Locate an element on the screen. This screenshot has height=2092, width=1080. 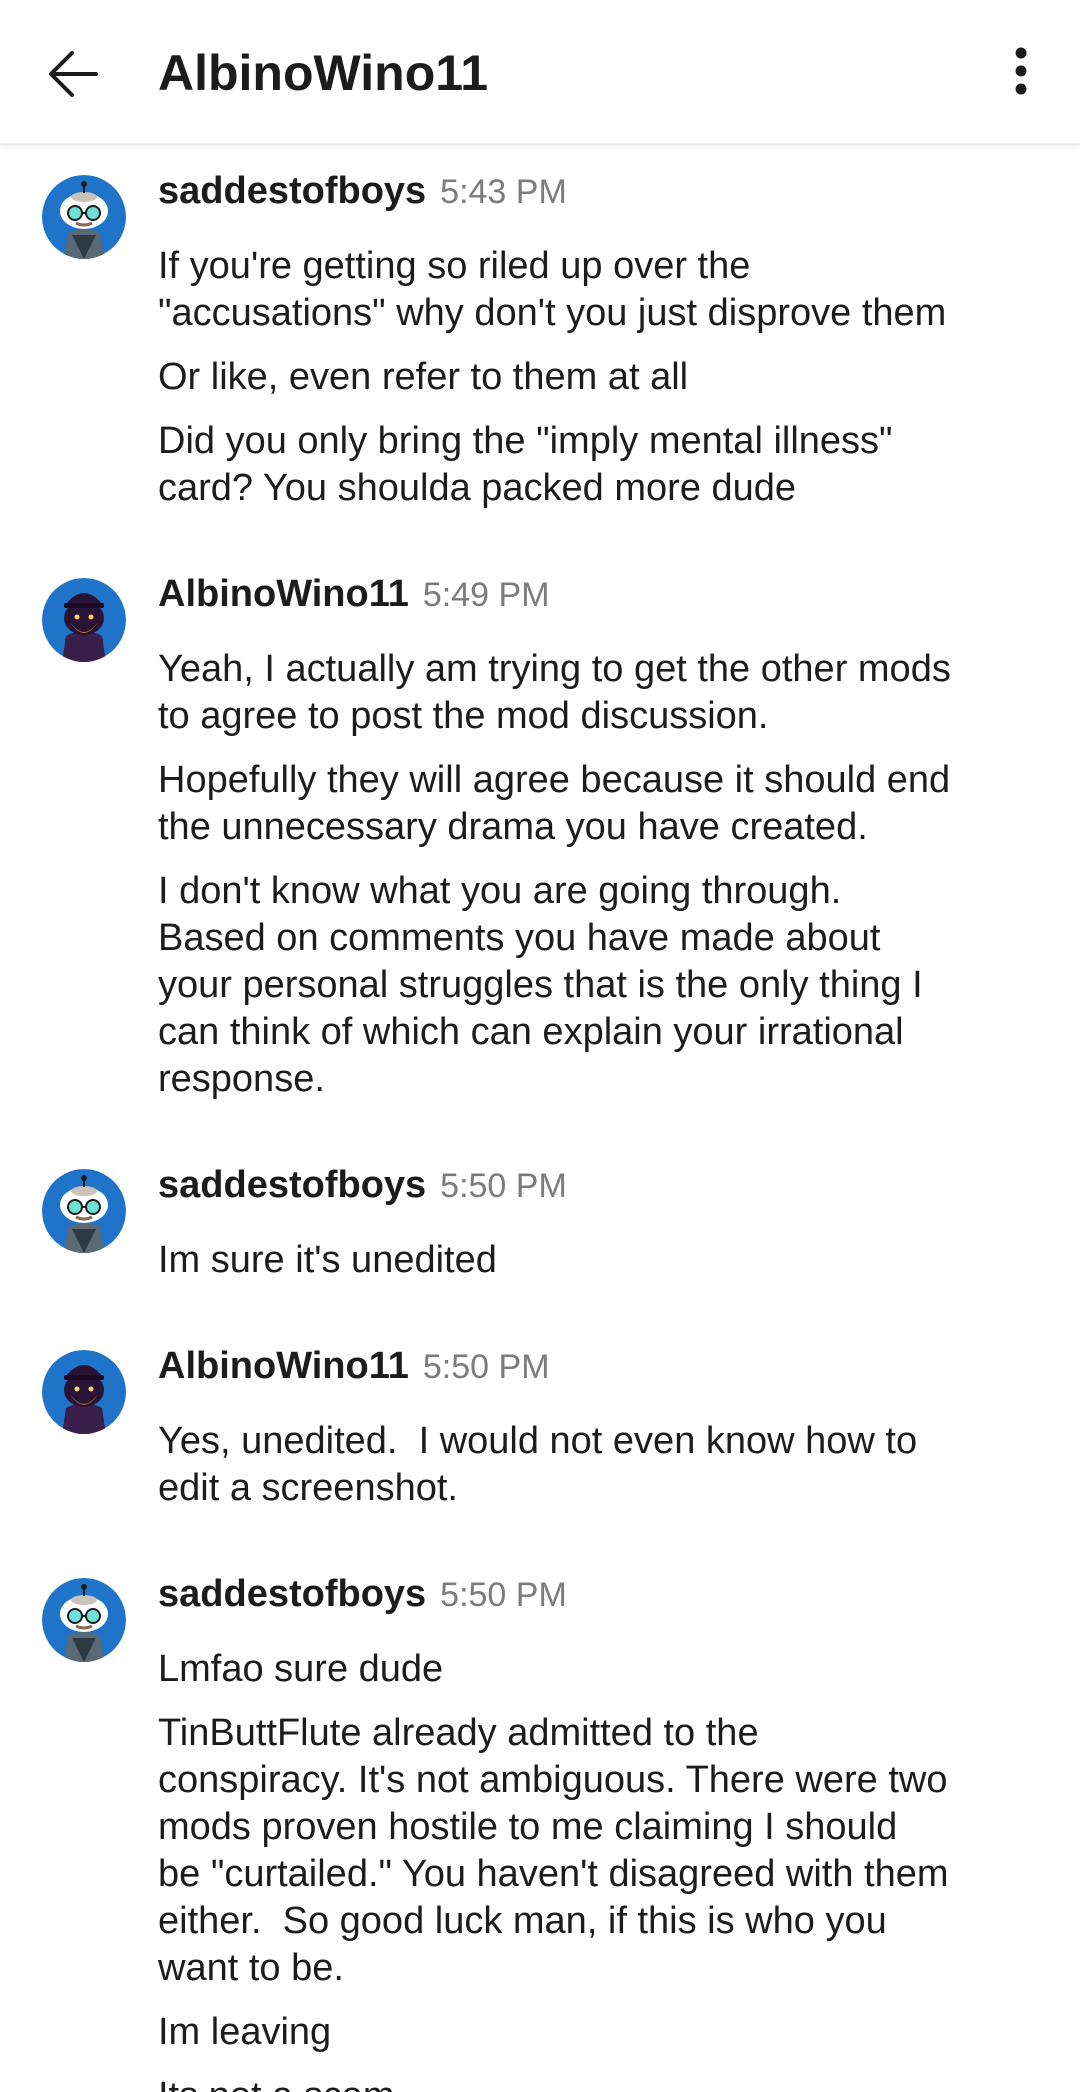
message-text: Im leaving is located at coordinates (599, 2032).